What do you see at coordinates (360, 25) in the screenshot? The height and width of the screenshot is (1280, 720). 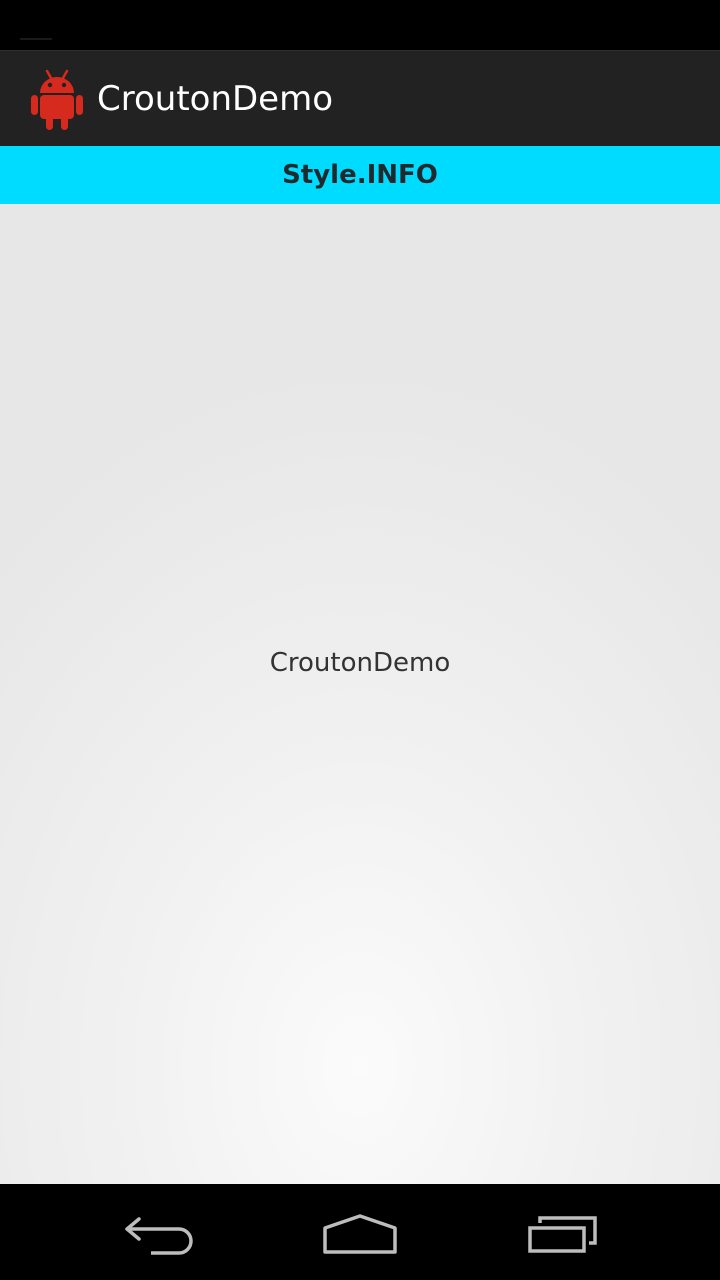 I see `status-bar` at bounding box center [360, 25].